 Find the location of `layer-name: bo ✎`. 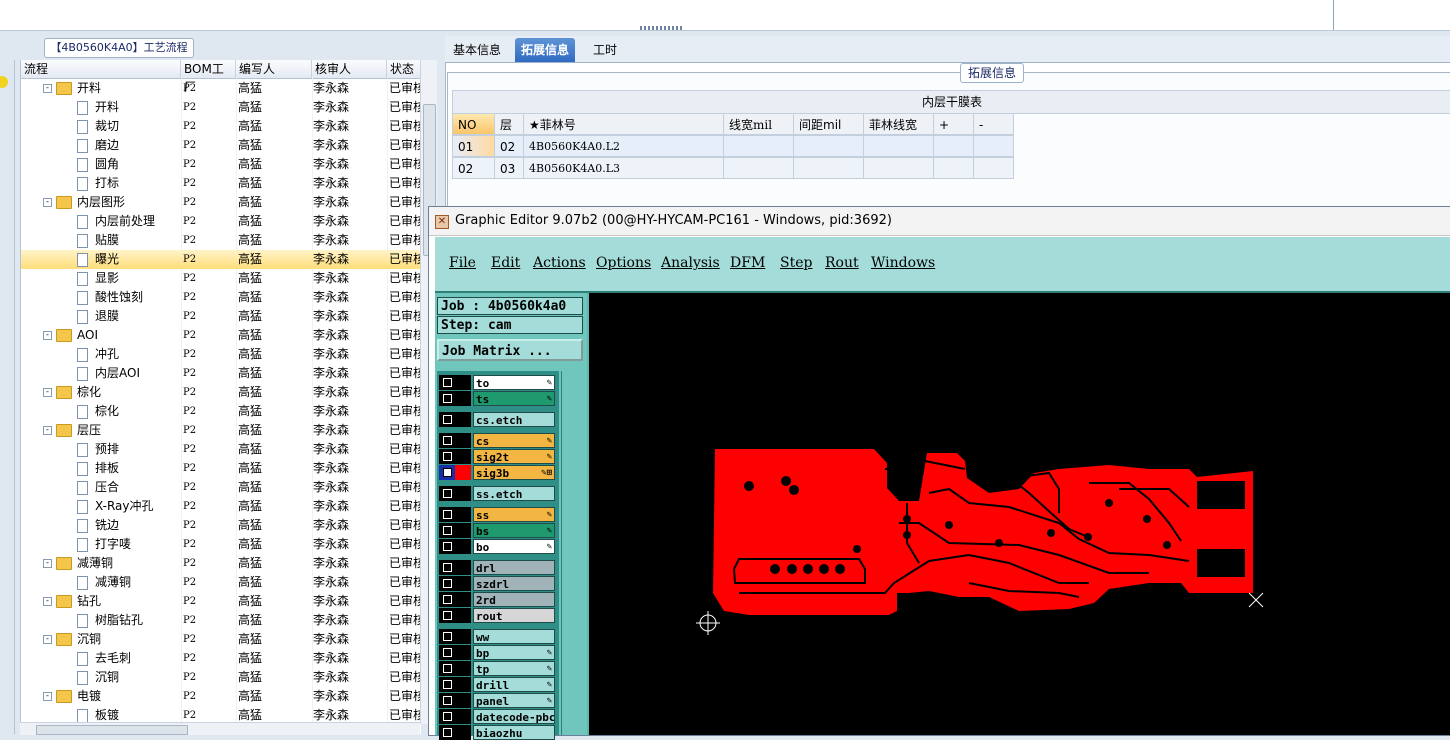

layer-name: bo ✎ is located at coordinates (514, 546).